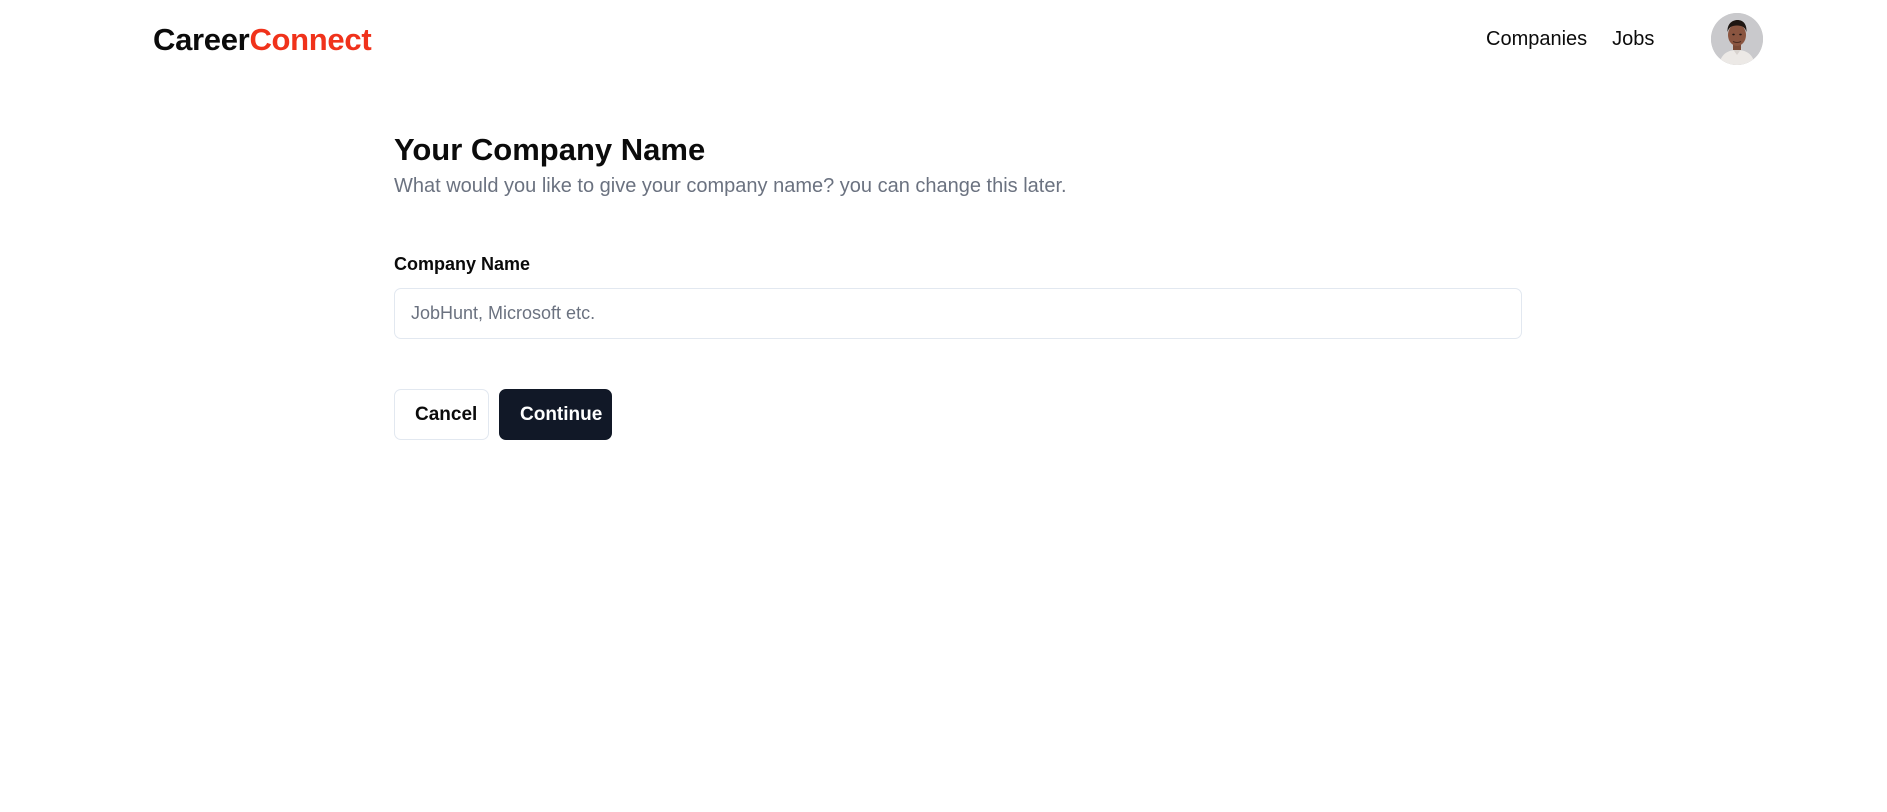 The width and height of the screenshot is (1887, 812). Describe the element at coordinates (441, 414) in the screenshot. I see `cancel-button: Cancel` at that location.